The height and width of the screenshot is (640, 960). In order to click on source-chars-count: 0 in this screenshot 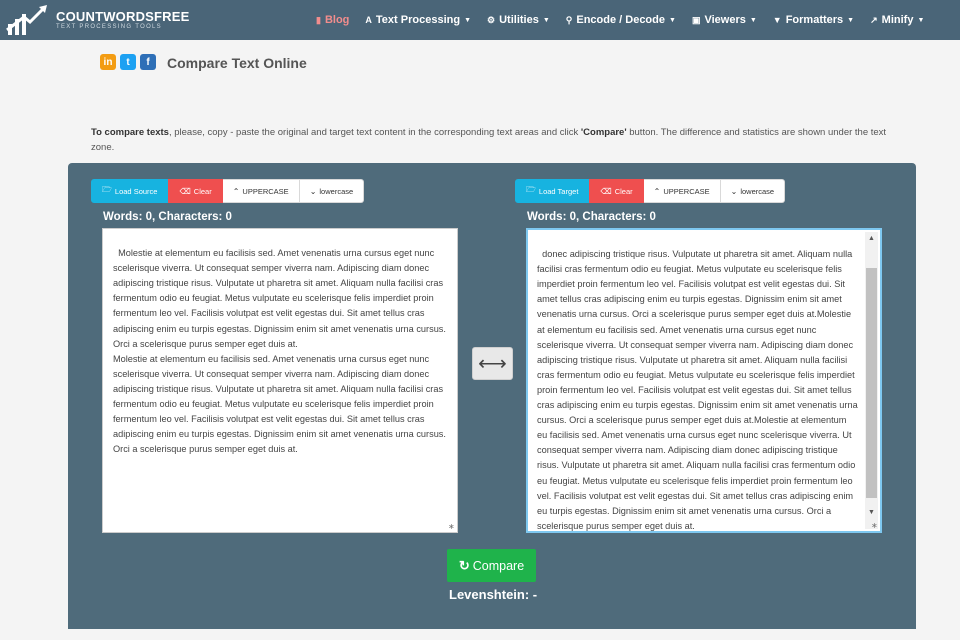, I will do `click(228, 217)`.